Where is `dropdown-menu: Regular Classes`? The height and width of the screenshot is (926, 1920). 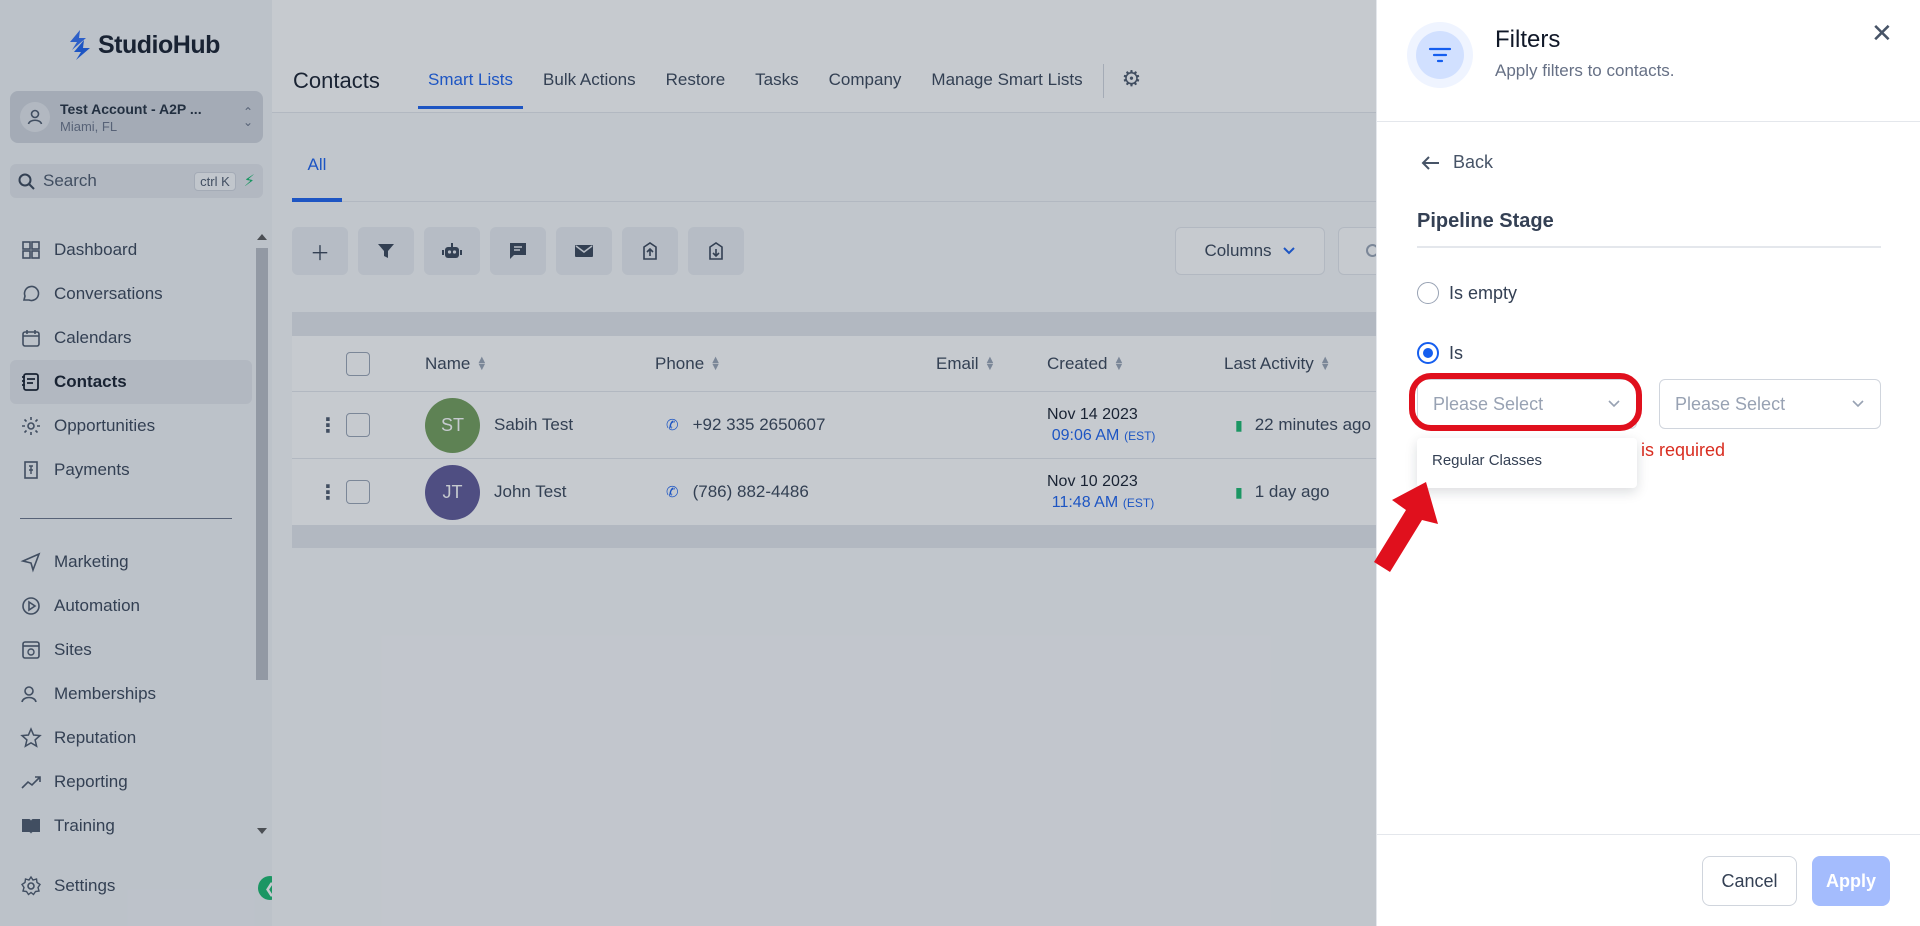
dropdown-menu: Regular Classes is located at coordinates (1527, 463).